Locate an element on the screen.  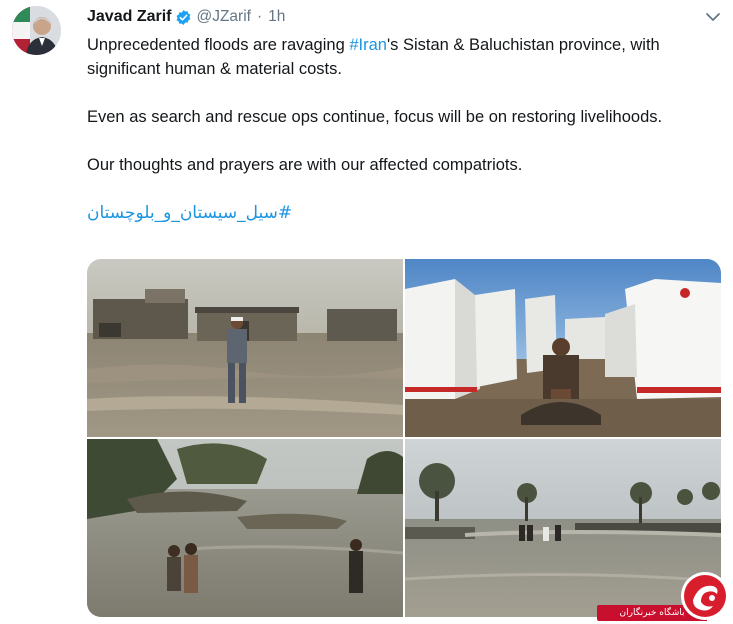
verified-badge-icon is located at coordinates (183, 17).